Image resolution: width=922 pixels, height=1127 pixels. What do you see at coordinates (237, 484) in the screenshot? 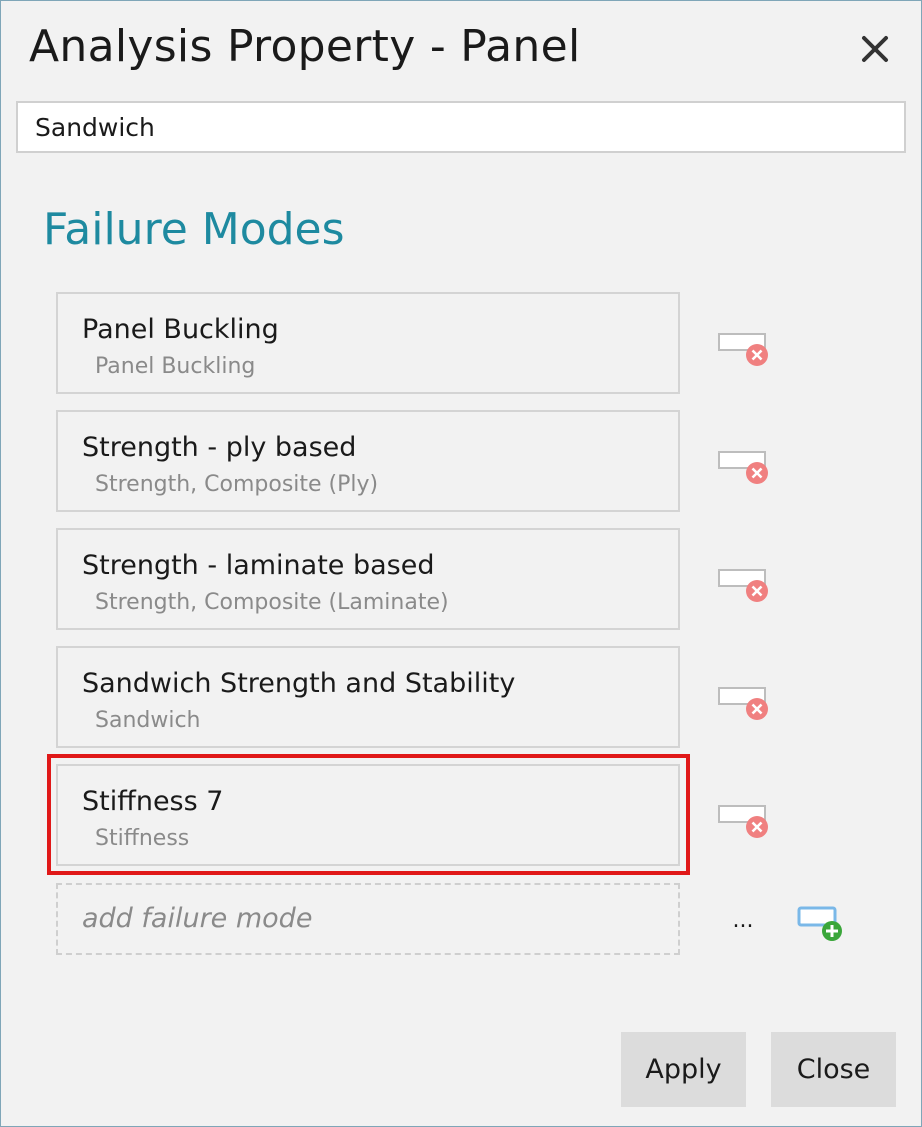
I see `failure-mode-type: Strength, Composite (Ply)` at bounding box center [237, 484].